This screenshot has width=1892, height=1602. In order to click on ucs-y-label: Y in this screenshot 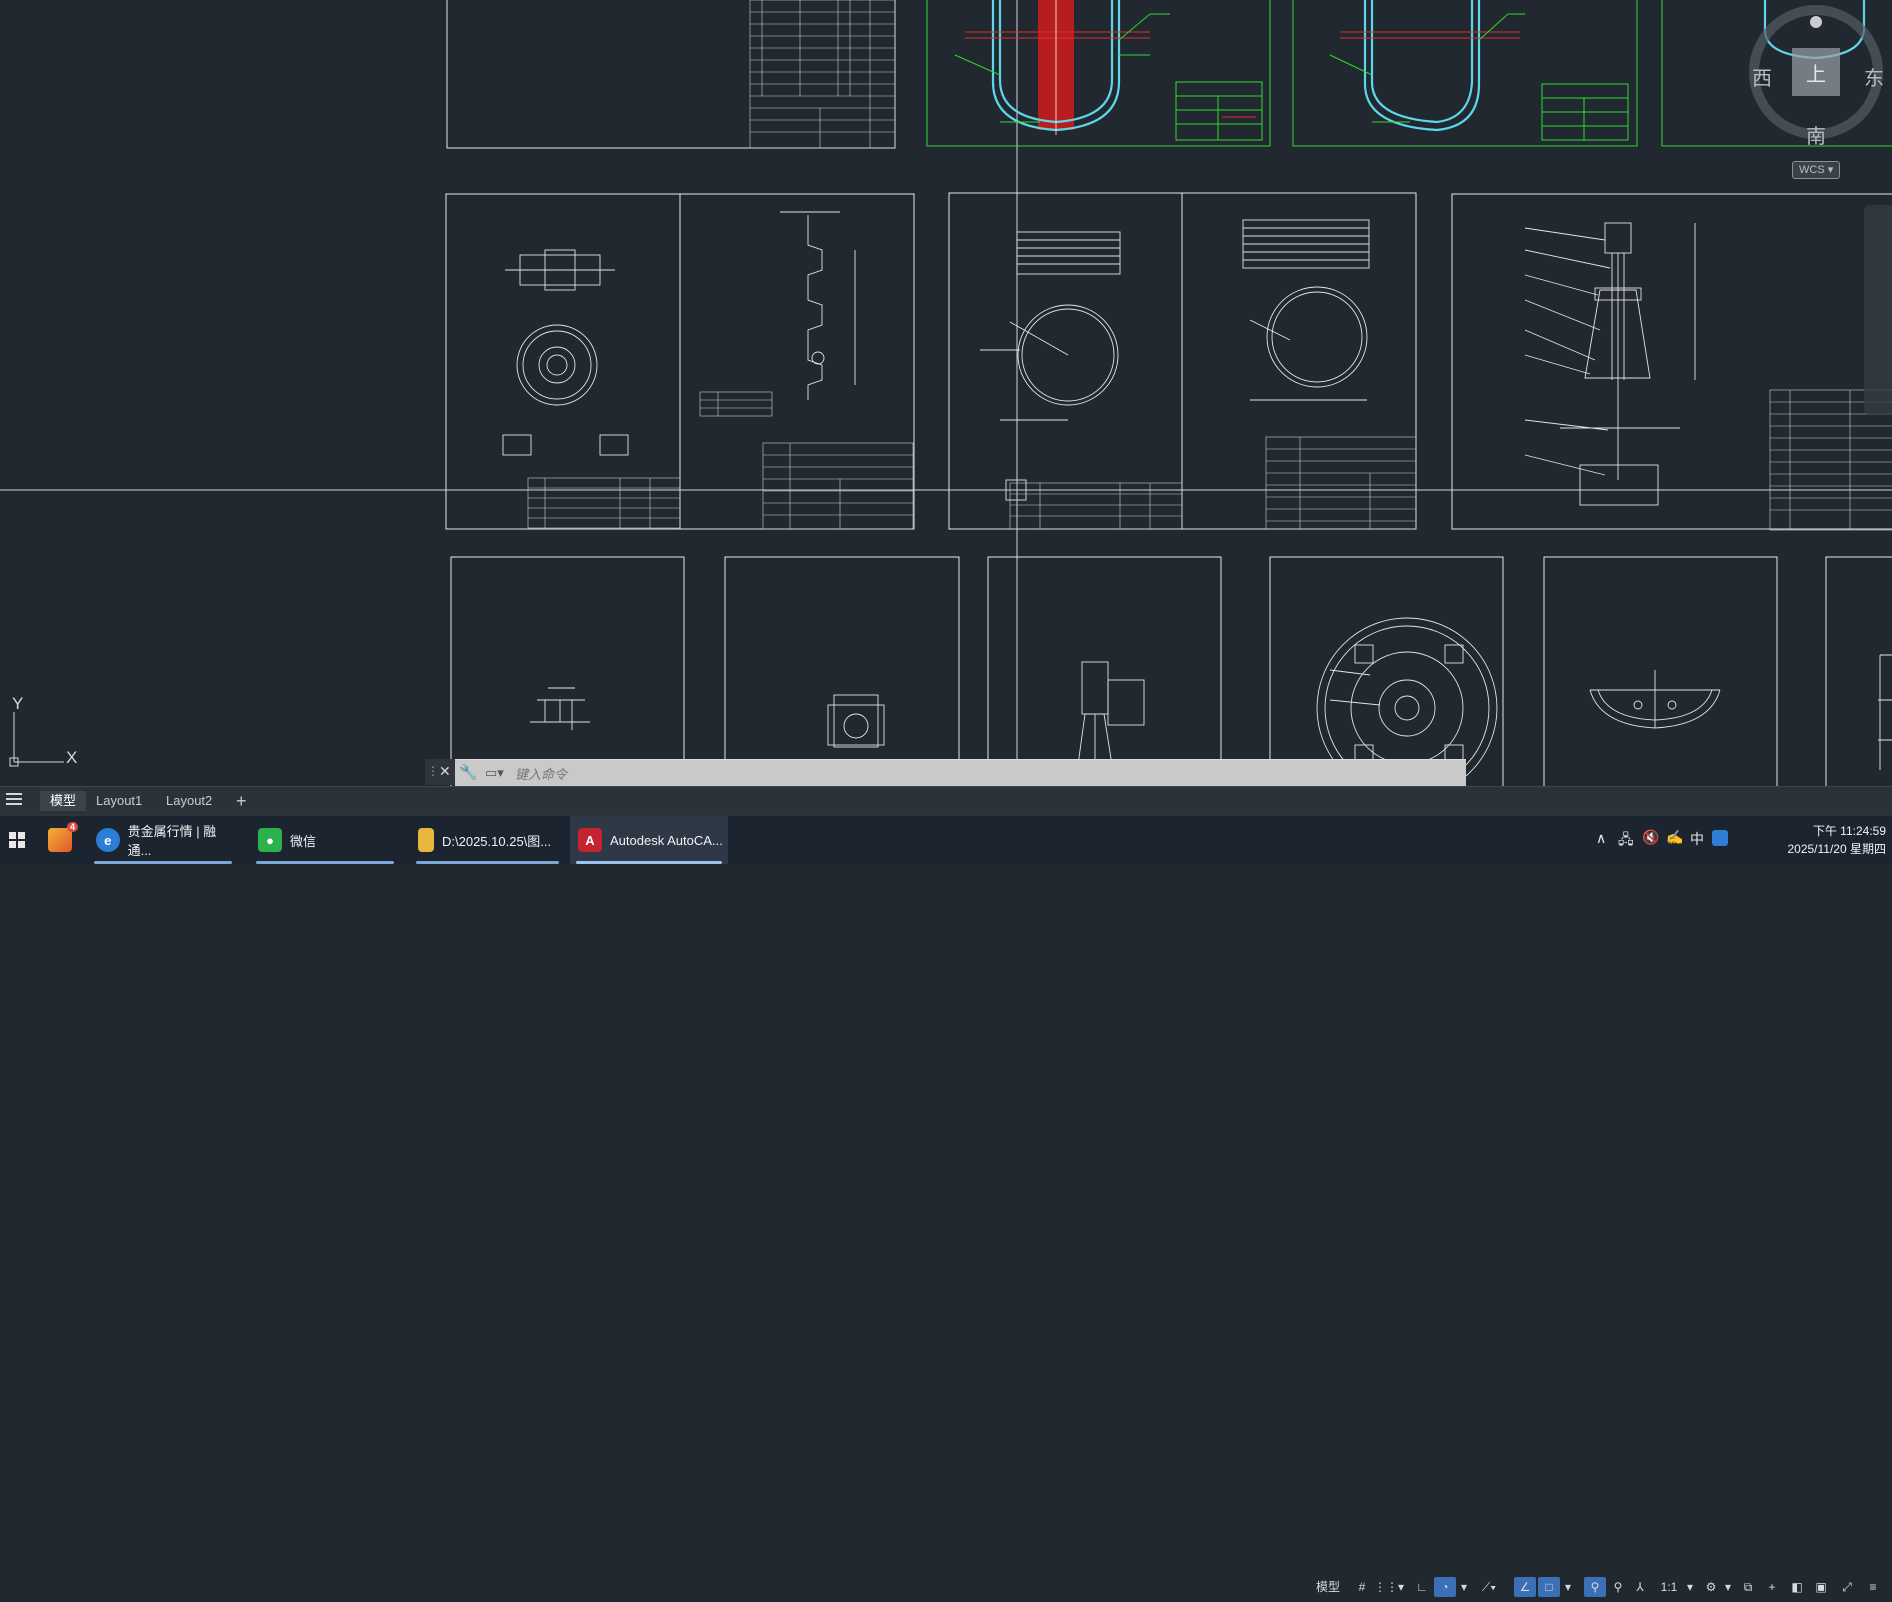, I will do `click(18, 703)`.